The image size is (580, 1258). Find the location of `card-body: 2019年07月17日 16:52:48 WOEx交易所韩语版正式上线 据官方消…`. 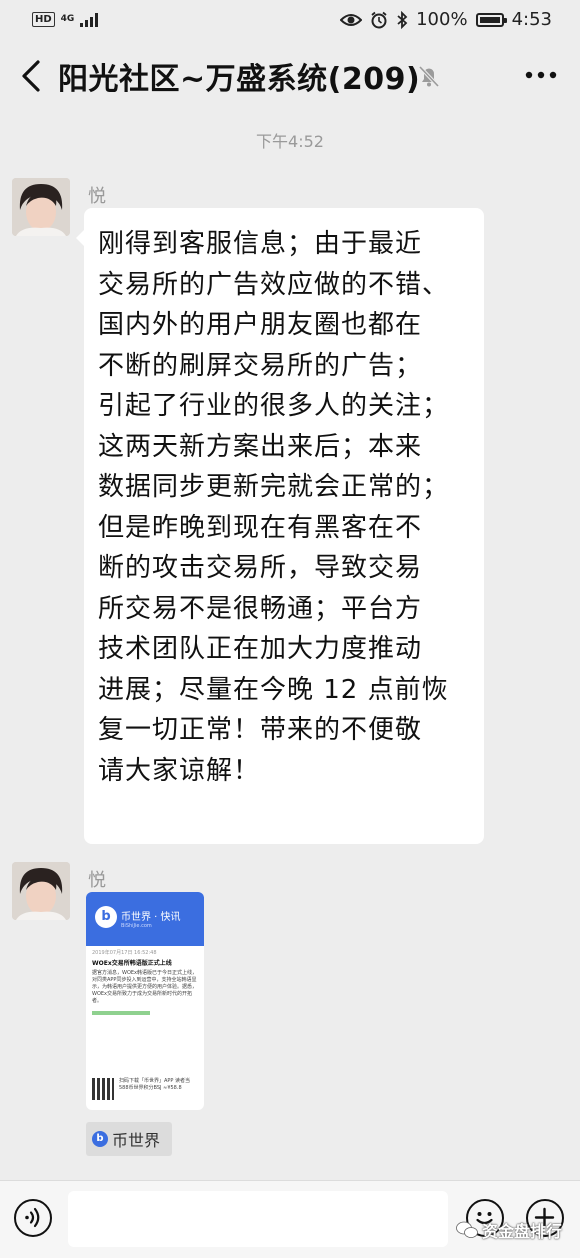

card-body: 2019年07月17日 16:52:48 WOEx交易所韩语版正式上线 据官方消… is located at coordinates (145, 982).